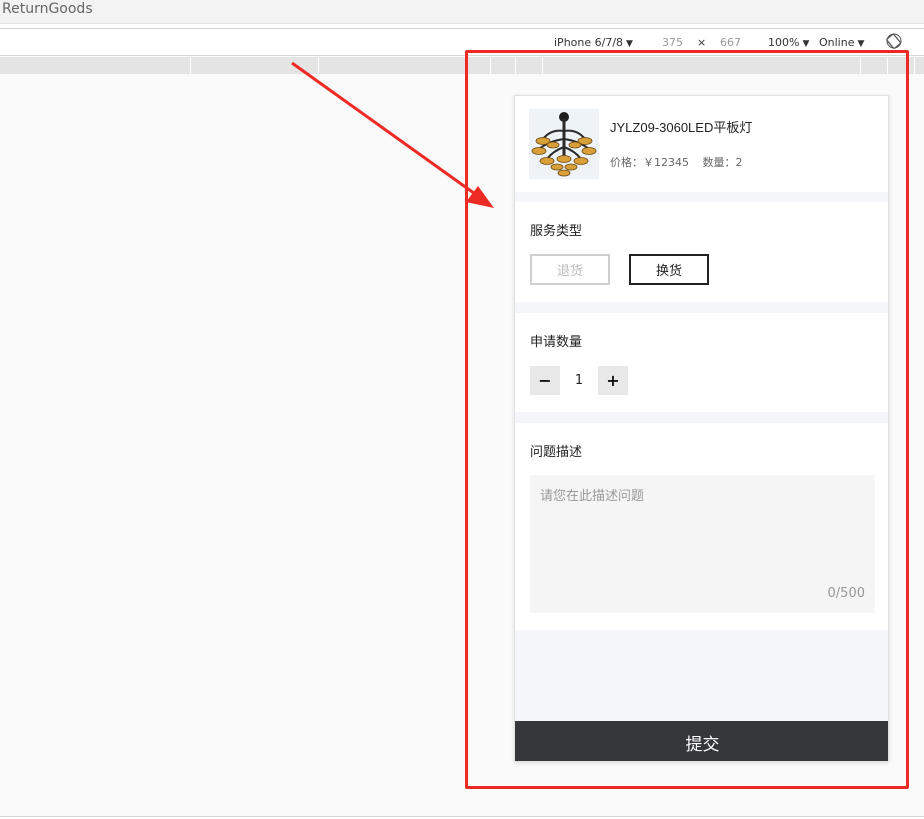 The height and width of the screenshot is (819, 924). I want to click on zoom-select: 100% ▼, so click(788, 42).